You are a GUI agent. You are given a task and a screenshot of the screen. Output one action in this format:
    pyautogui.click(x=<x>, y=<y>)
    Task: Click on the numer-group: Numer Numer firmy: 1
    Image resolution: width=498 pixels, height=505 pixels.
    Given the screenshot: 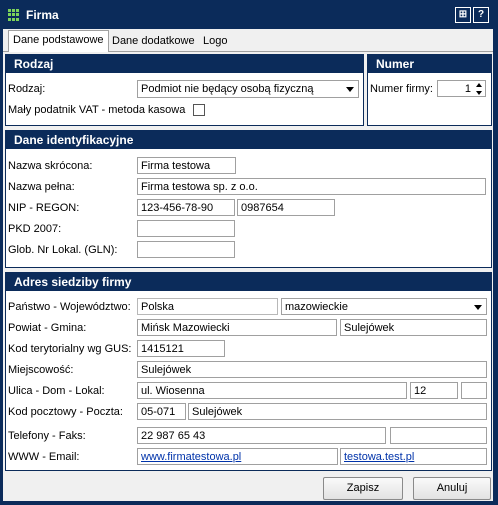 What is the action you would take?
    pyautogui.click(x=429, y=90)
    